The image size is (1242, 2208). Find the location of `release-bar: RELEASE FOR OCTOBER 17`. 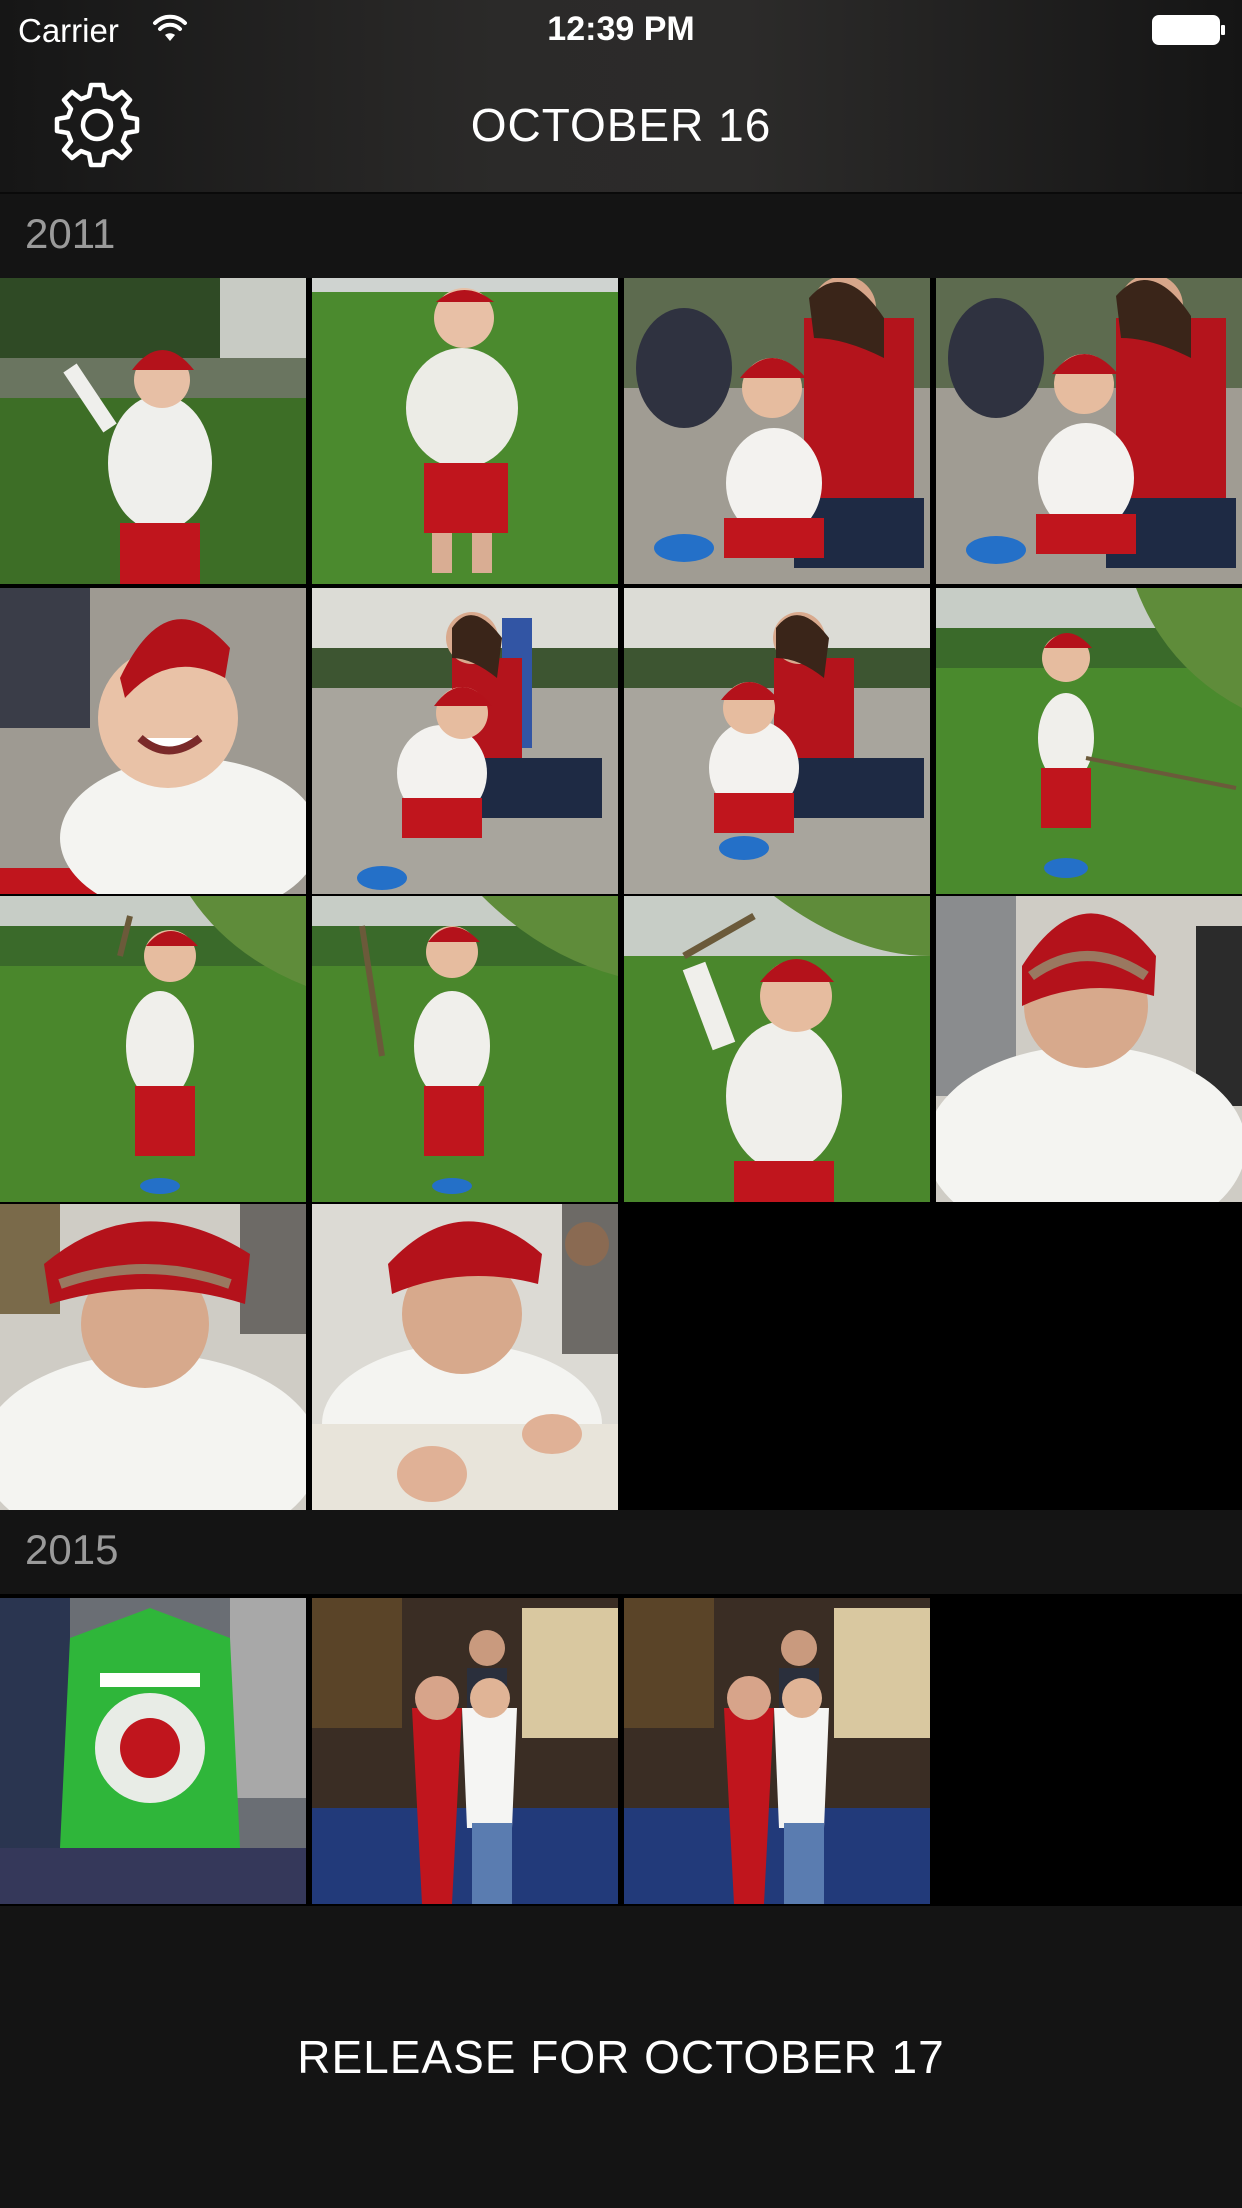

release-bar: RELEASE FOR OCTOBER 17 is located at coordinates (621, 2057).